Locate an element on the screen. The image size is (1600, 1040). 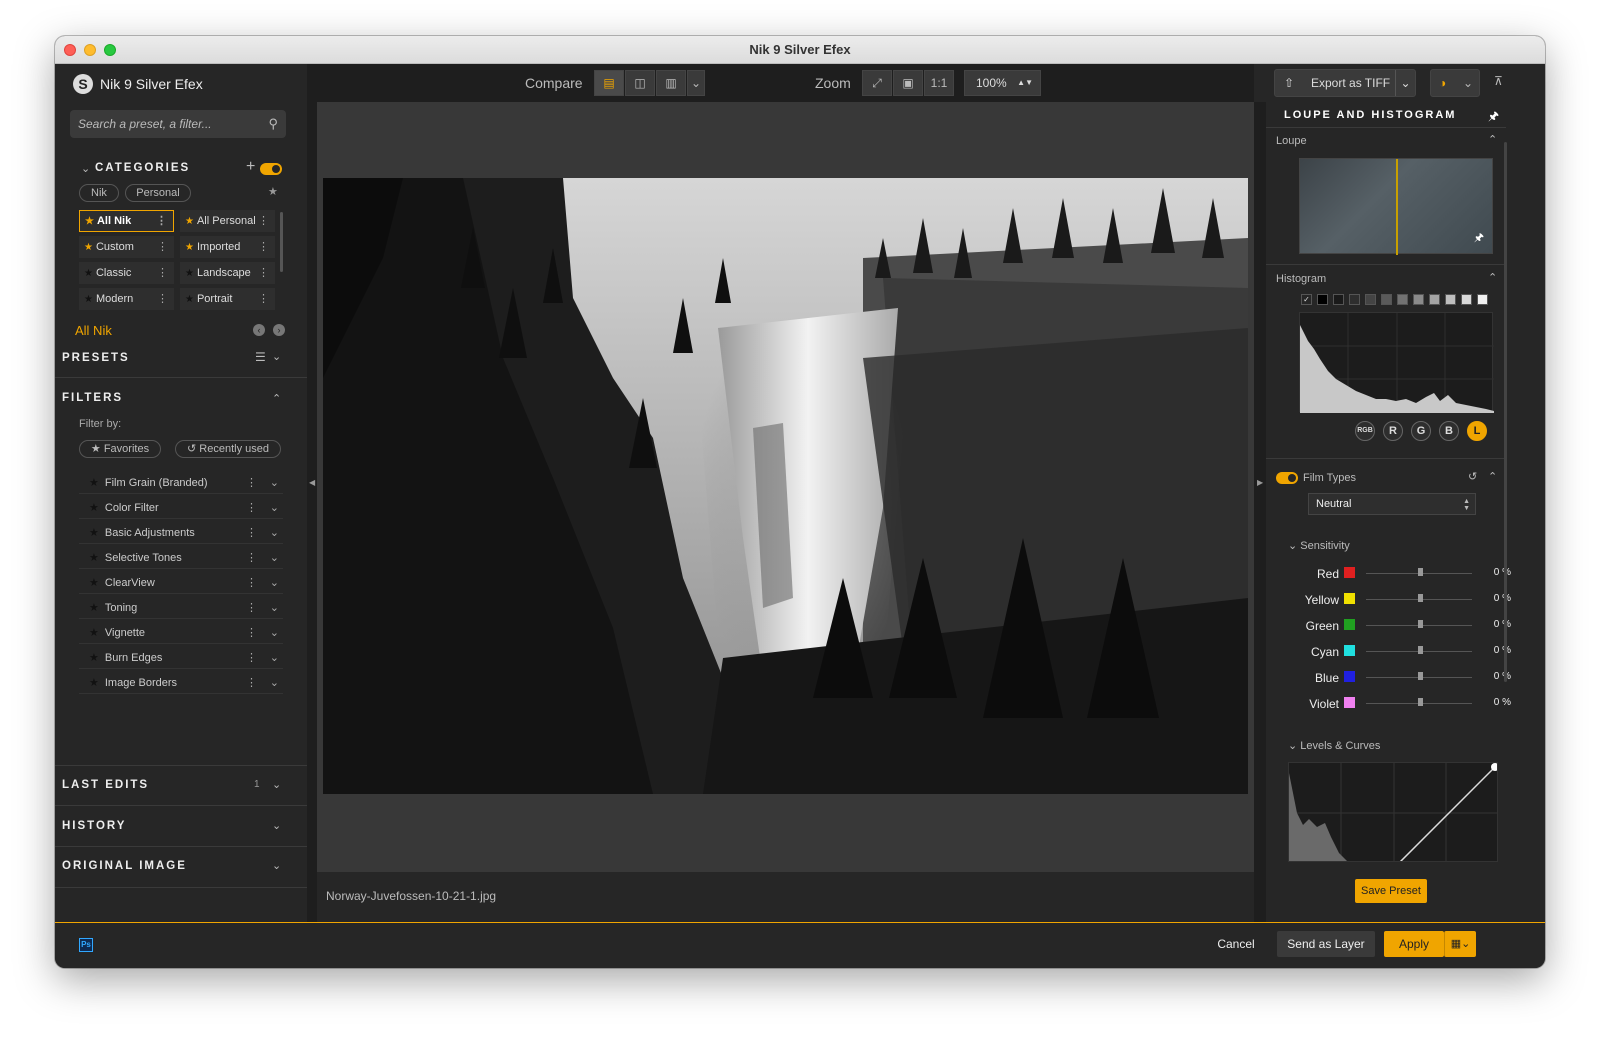
filter-item-image-borders: ★ Image Borders ⋮ ⌄ is located at coordinates (181, 683).